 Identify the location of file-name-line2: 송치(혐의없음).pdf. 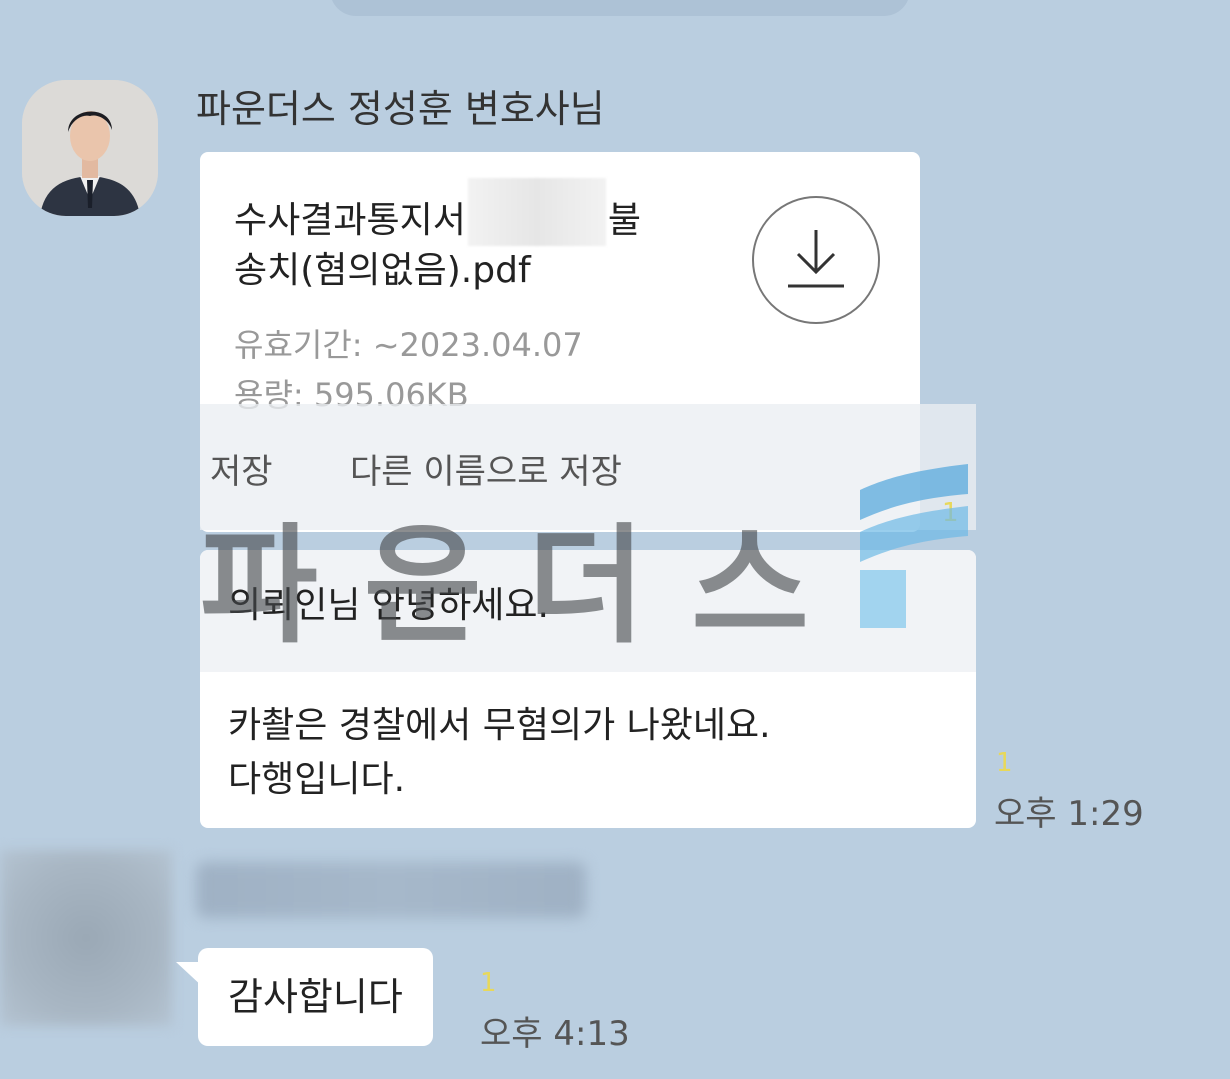
(382, 270).